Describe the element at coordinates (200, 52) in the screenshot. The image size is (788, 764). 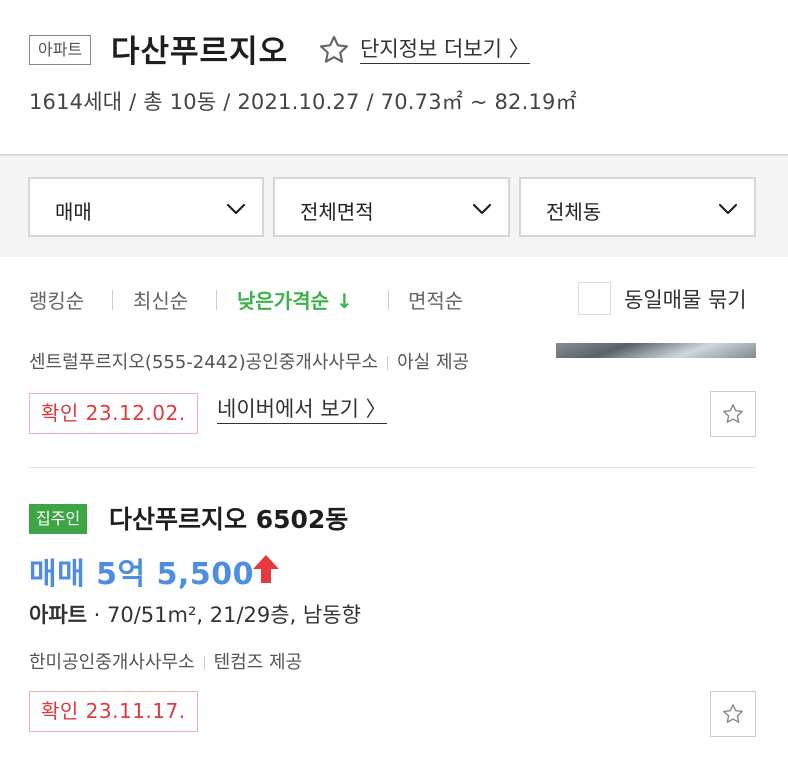
I see `complex-title: 다산푸르지오` at that location.